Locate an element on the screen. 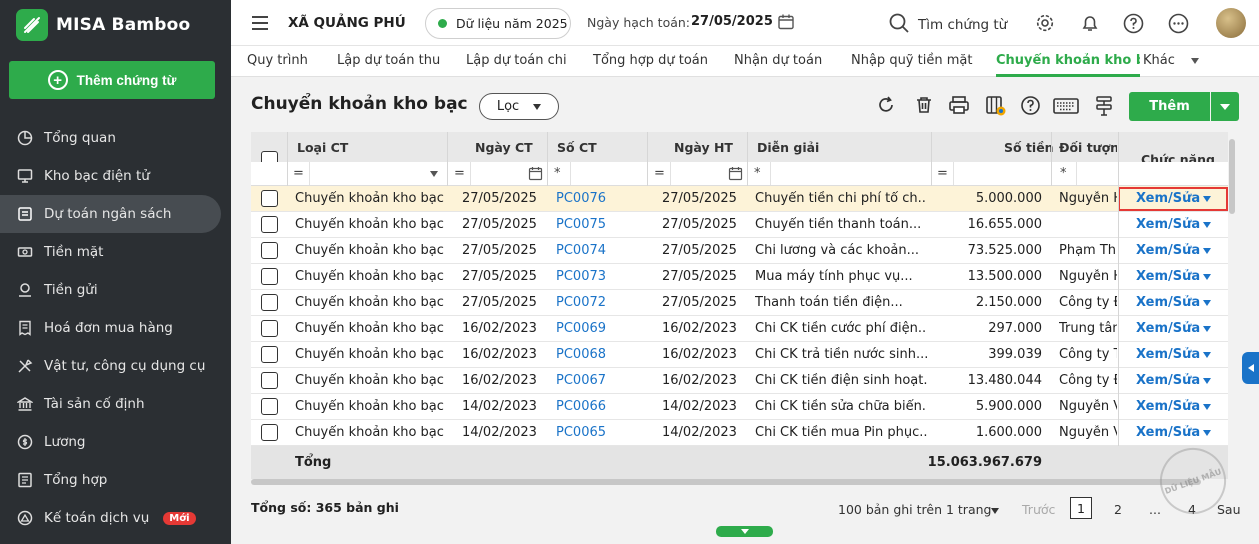 This screenshot has width=1259, height=544. header-voucher-date: Ngày CT is located at coordinates (504, 147).